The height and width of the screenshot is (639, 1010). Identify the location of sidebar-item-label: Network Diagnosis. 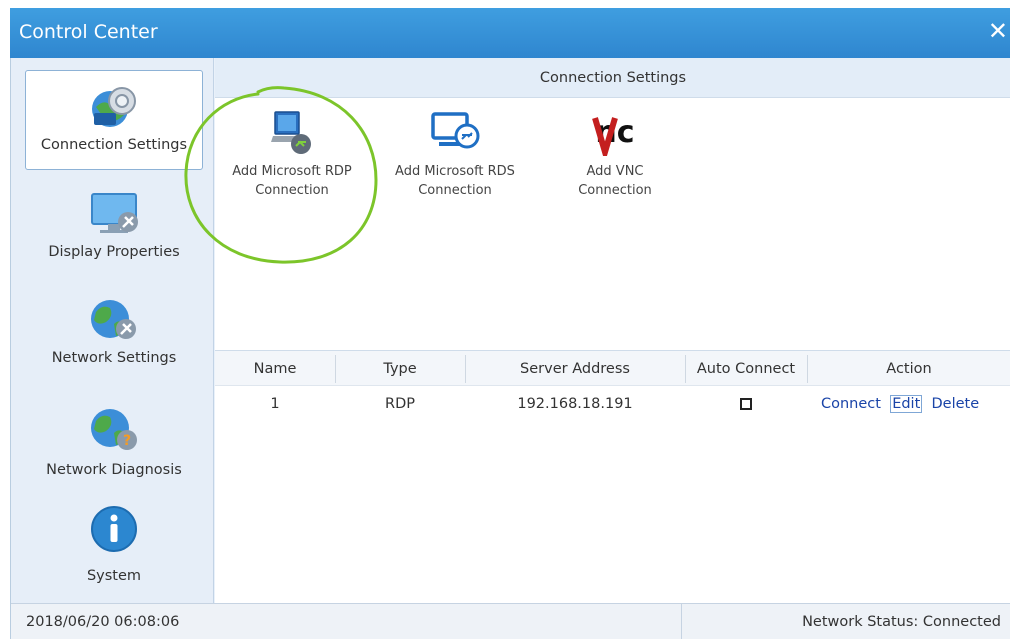
(114, 470).